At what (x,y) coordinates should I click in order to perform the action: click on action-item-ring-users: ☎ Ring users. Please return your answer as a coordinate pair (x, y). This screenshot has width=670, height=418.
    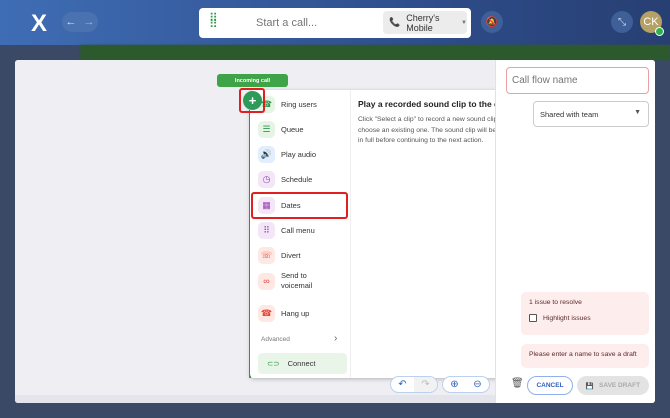
    Looking at the image, I should click on (287, 104).